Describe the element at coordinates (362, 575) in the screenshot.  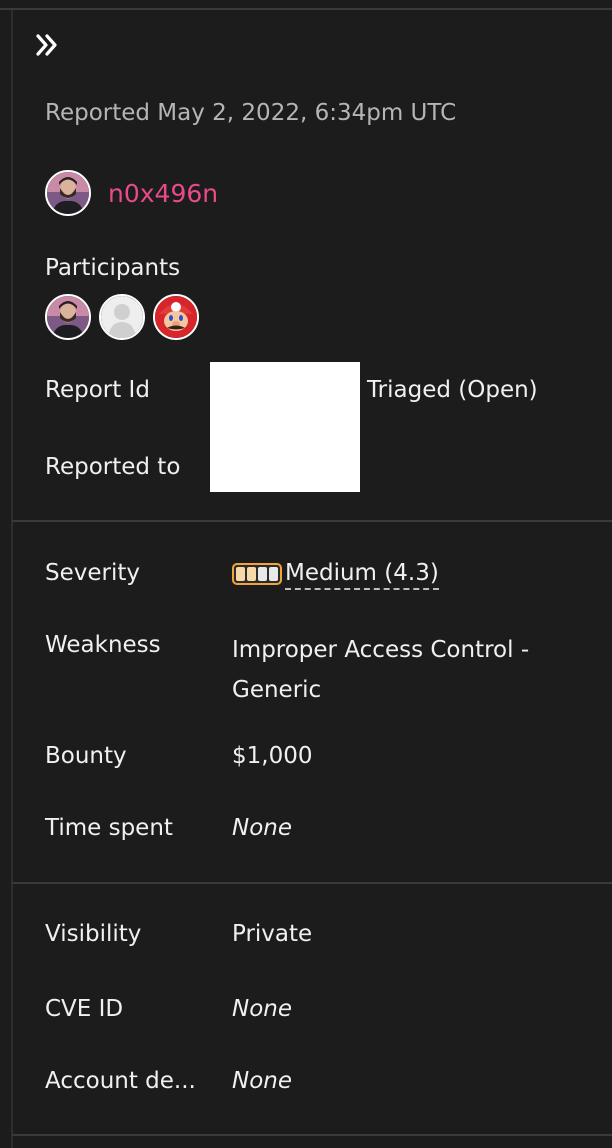
I see `severity-value-link: Medium (4.3)` at that location.